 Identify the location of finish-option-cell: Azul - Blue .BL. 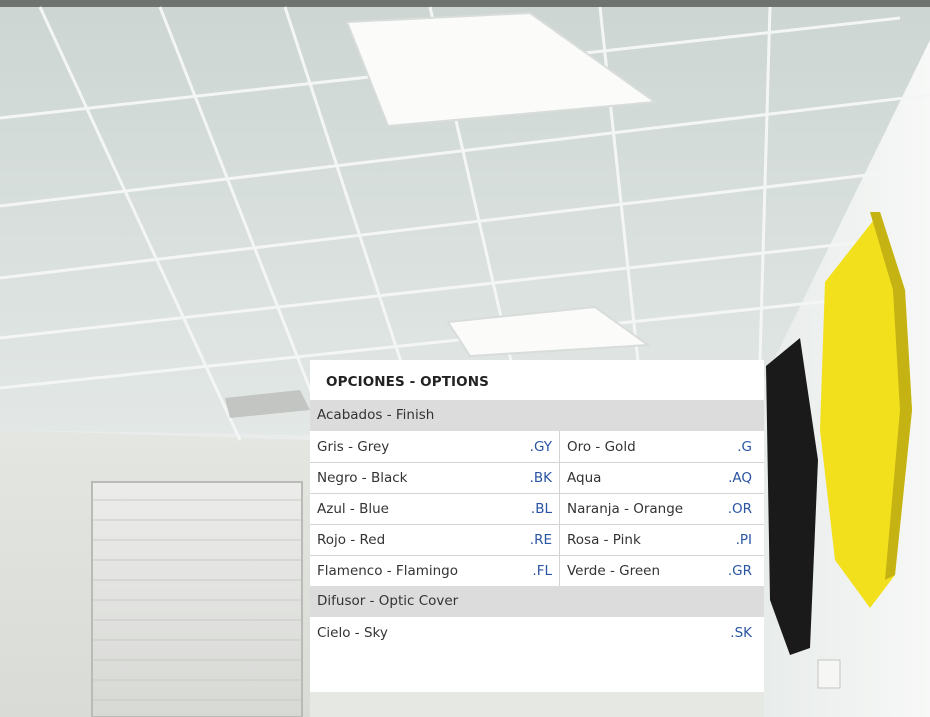
(435, 509).